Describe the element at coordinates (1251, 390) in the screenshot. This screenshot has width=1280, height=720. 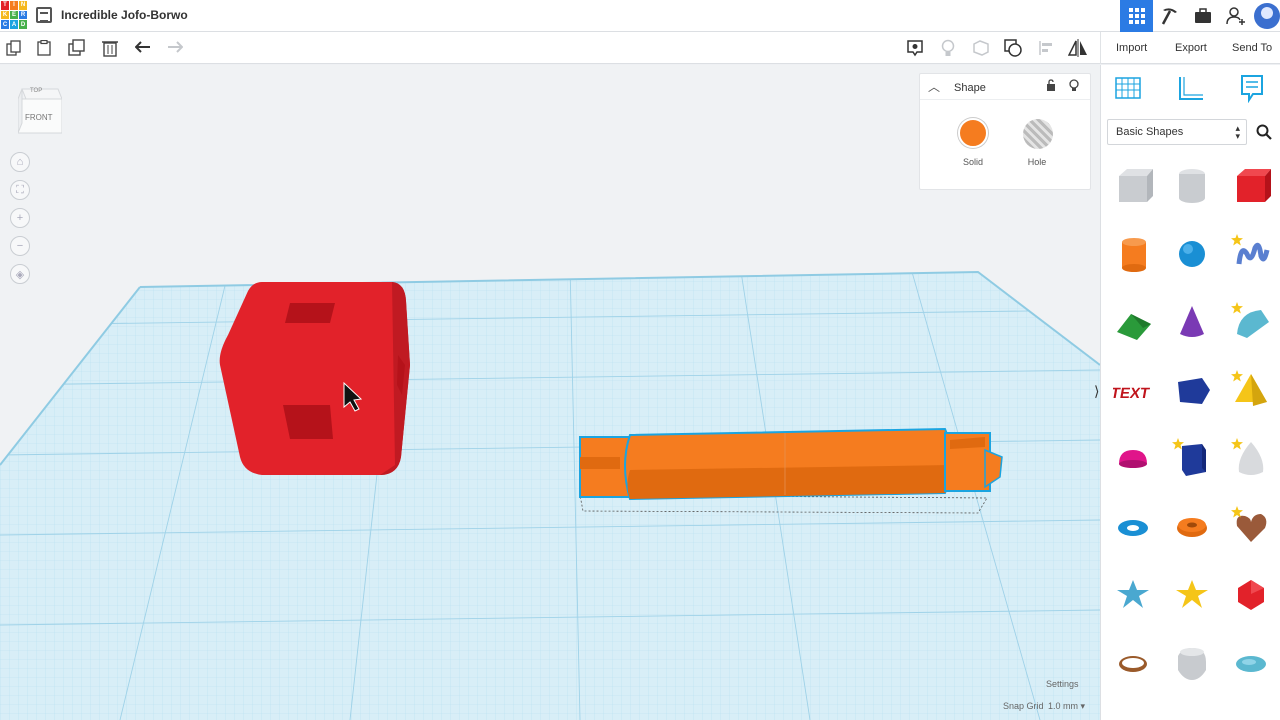
I see `shape-pyramid` at that location.